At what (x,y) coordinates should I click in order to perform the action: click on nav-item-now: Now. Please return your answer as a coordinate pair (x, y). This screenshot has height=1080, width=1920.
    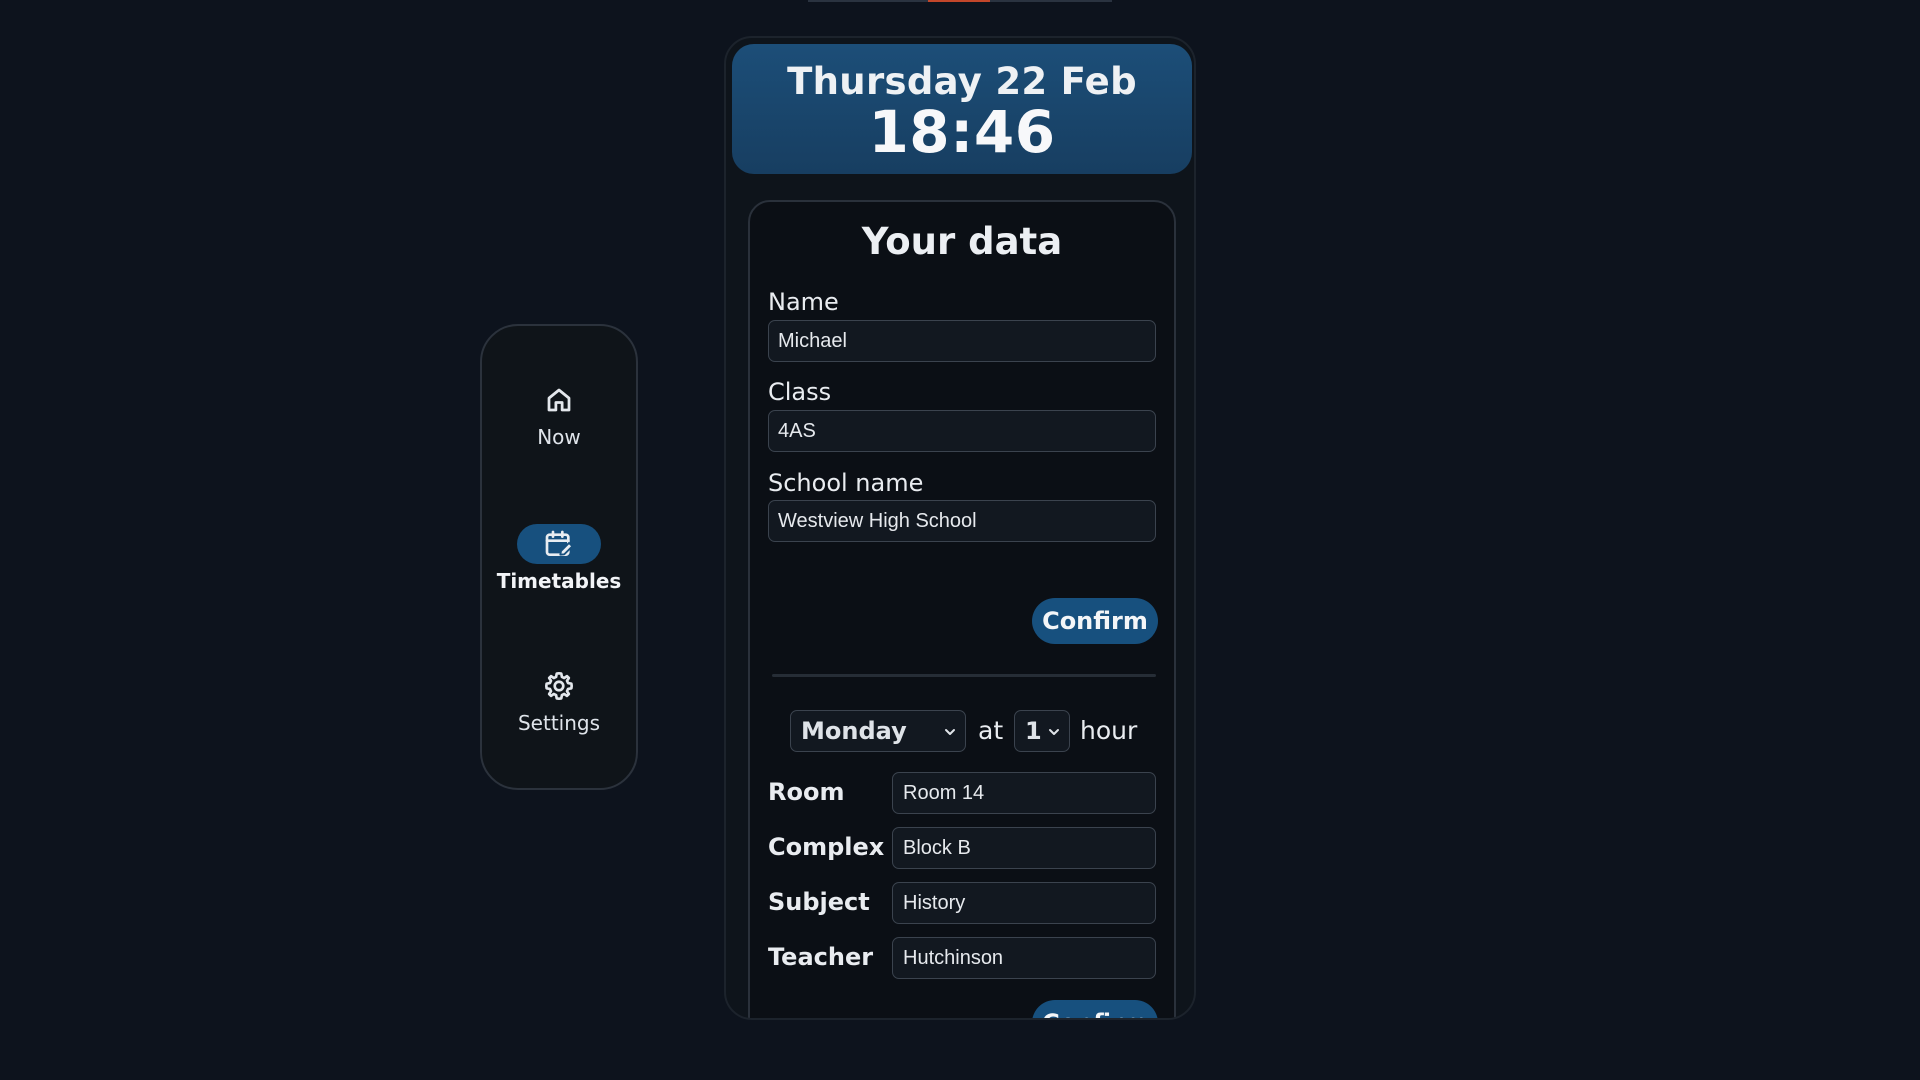
    Looking at the image, I should click on (559, 414).